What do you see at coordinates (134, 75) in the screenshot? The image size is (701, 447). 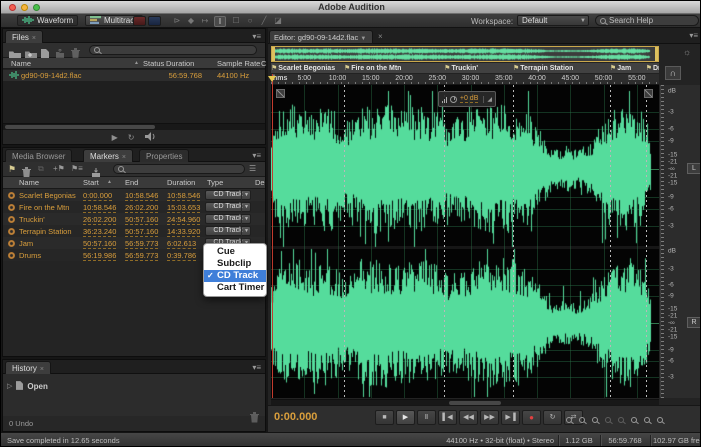 I see `file-row: gd90-09-14d2.flac 56:59.768 44100 Hz` at bounding box center [134, 75].